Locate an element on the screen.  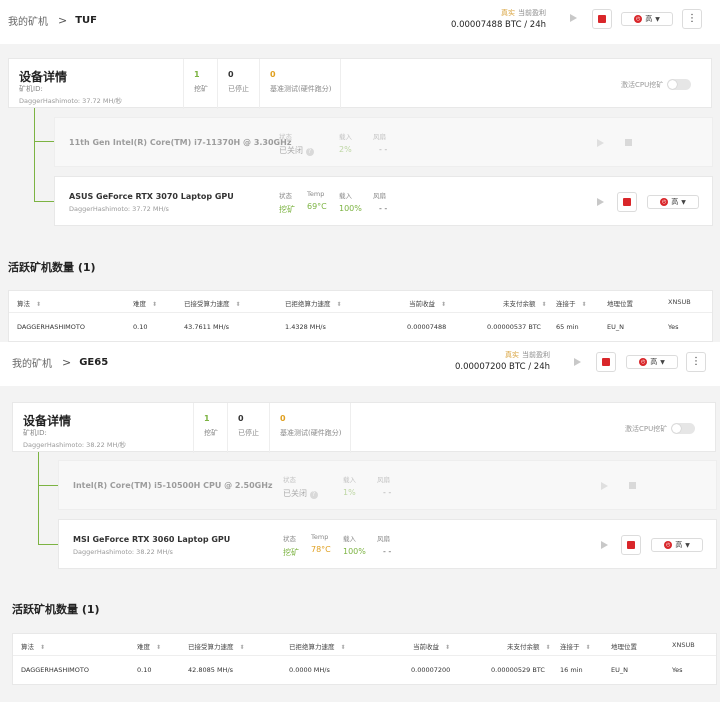
device-algo-speed: DaggerHashimoto: 37.72 MH/秒 is located at coordinates (71, 101).